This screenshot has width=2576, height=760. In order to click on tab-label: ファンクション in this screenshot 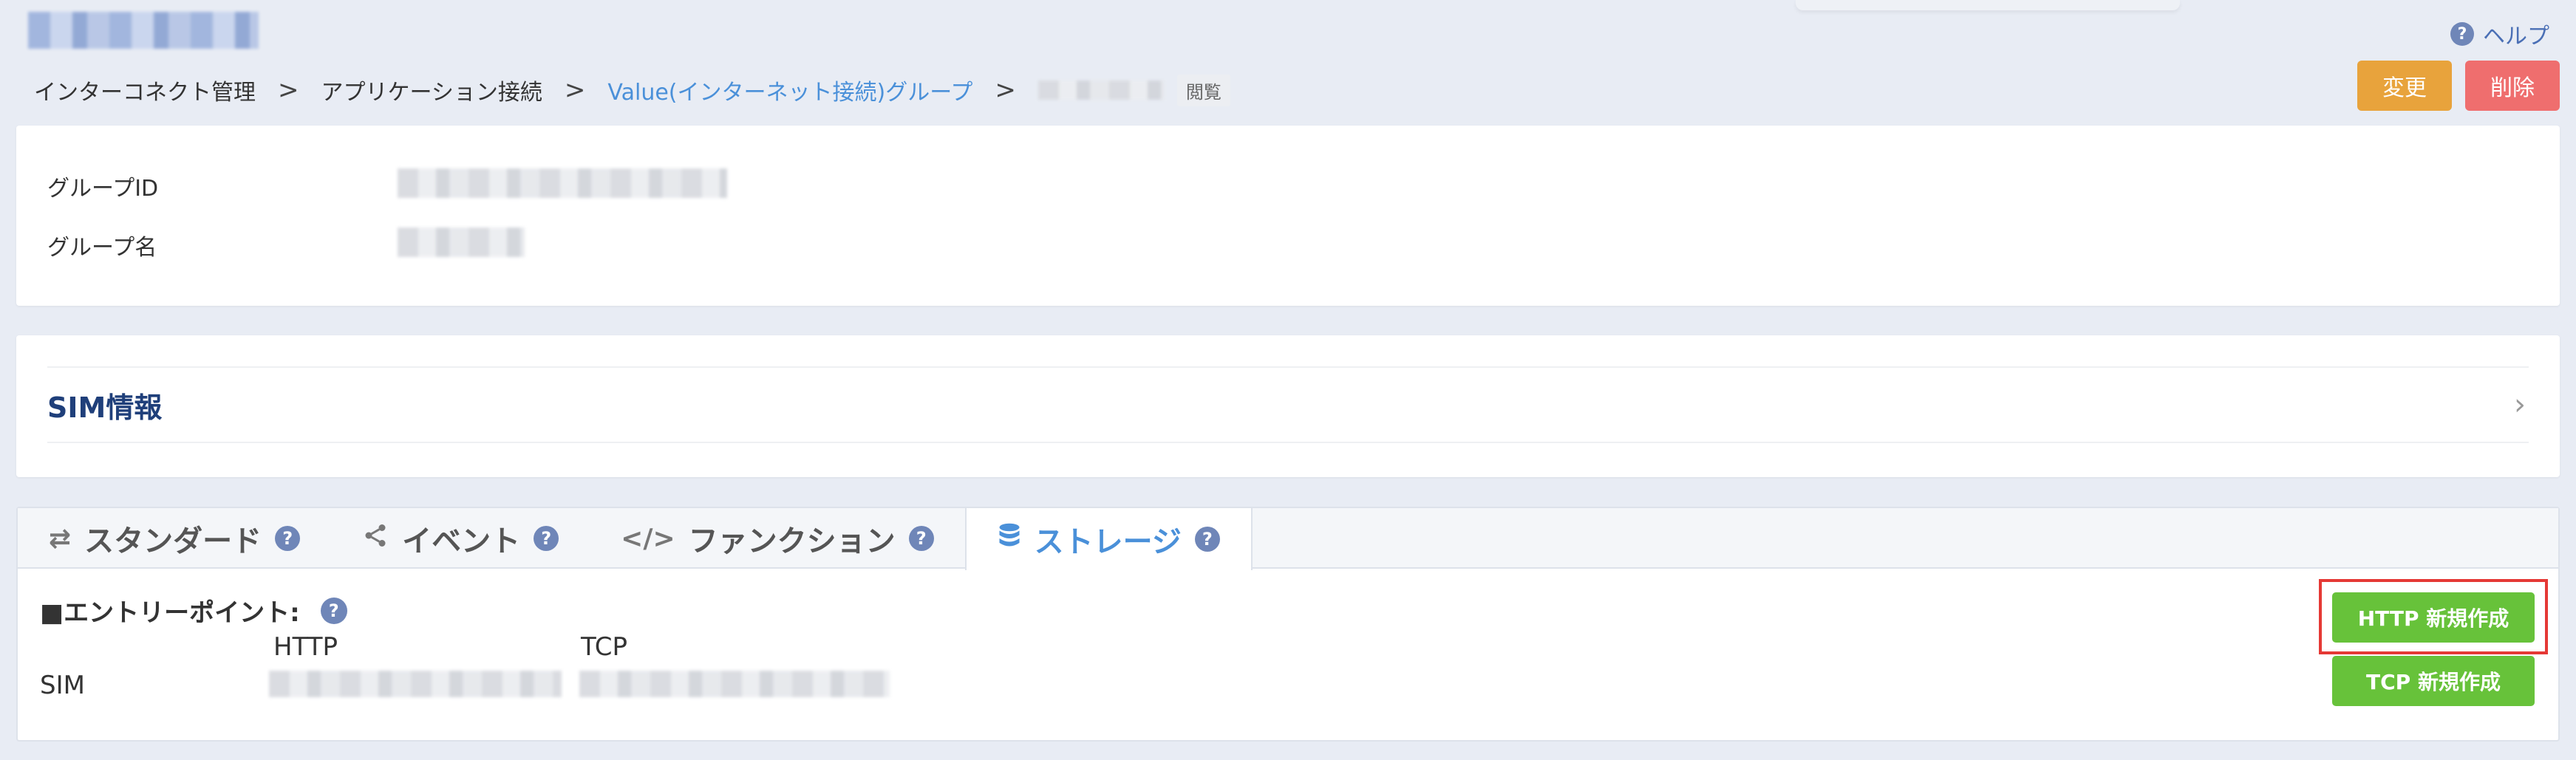, I will do `click(792, 541)`.